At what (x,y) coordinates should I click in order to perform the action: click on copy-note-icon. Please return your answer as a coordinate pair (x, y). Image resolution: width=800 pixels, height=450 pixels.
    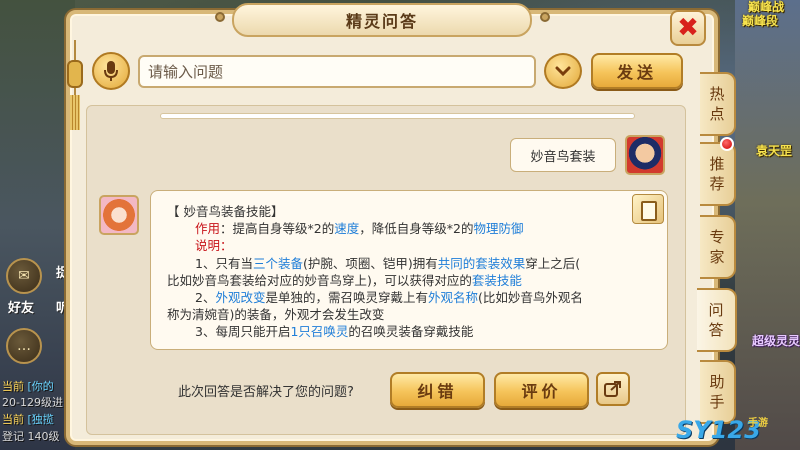
    Looking at the image, I should click on (648, 209).